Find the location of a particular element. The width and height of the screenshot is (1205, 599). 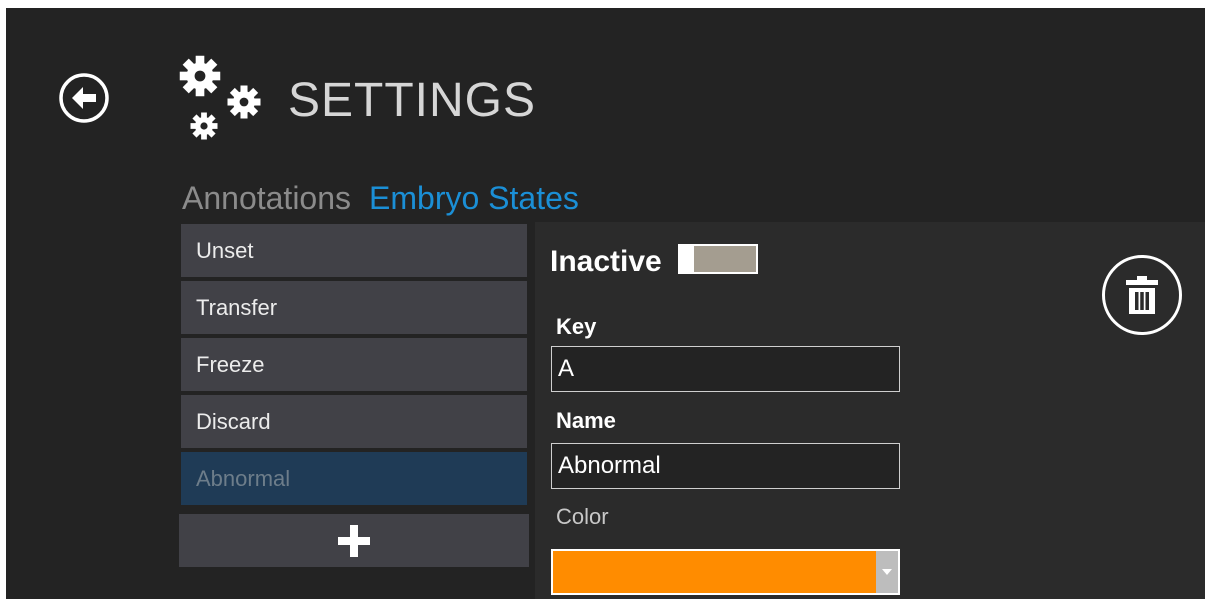

tab-embryo-states: Embryo States is located at coordinates (474, 198).